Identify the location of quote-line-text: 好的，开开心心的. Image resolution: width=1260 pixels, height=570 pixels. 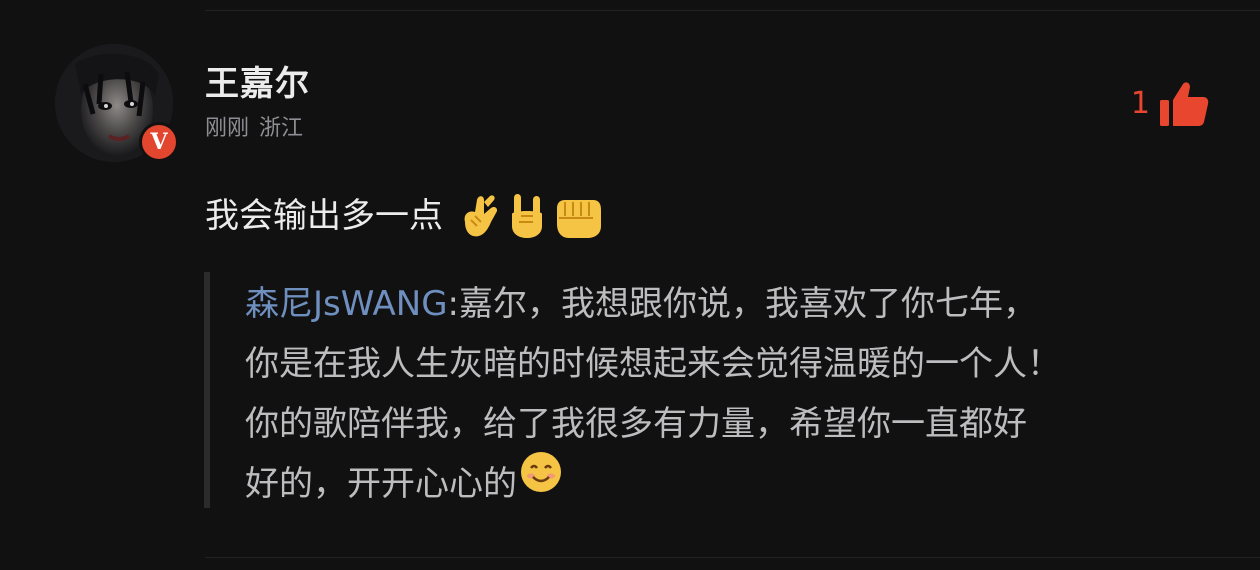
(381, 484).